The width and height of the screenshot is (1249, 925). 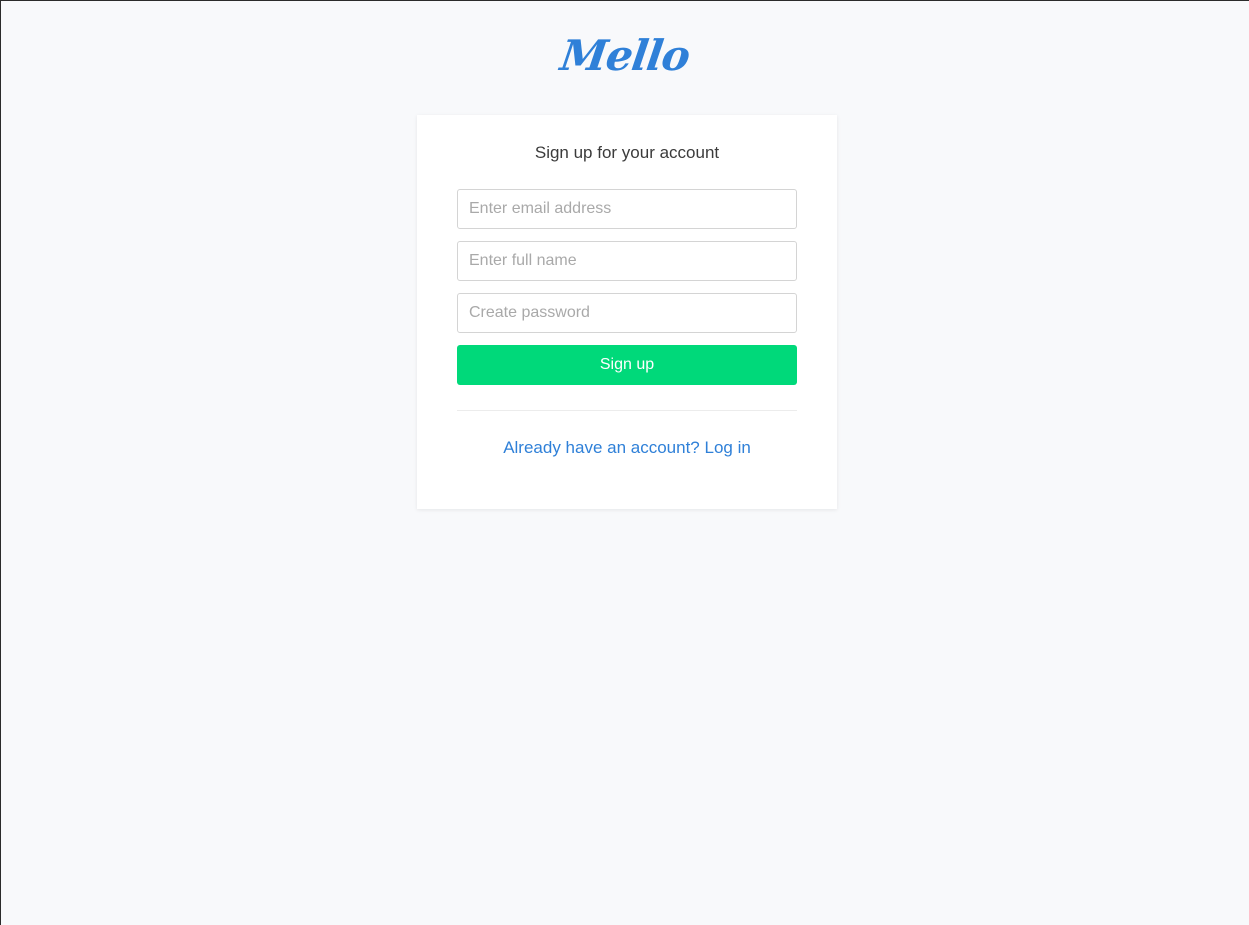 I want to click on email-field, so click(x=627, y=209).